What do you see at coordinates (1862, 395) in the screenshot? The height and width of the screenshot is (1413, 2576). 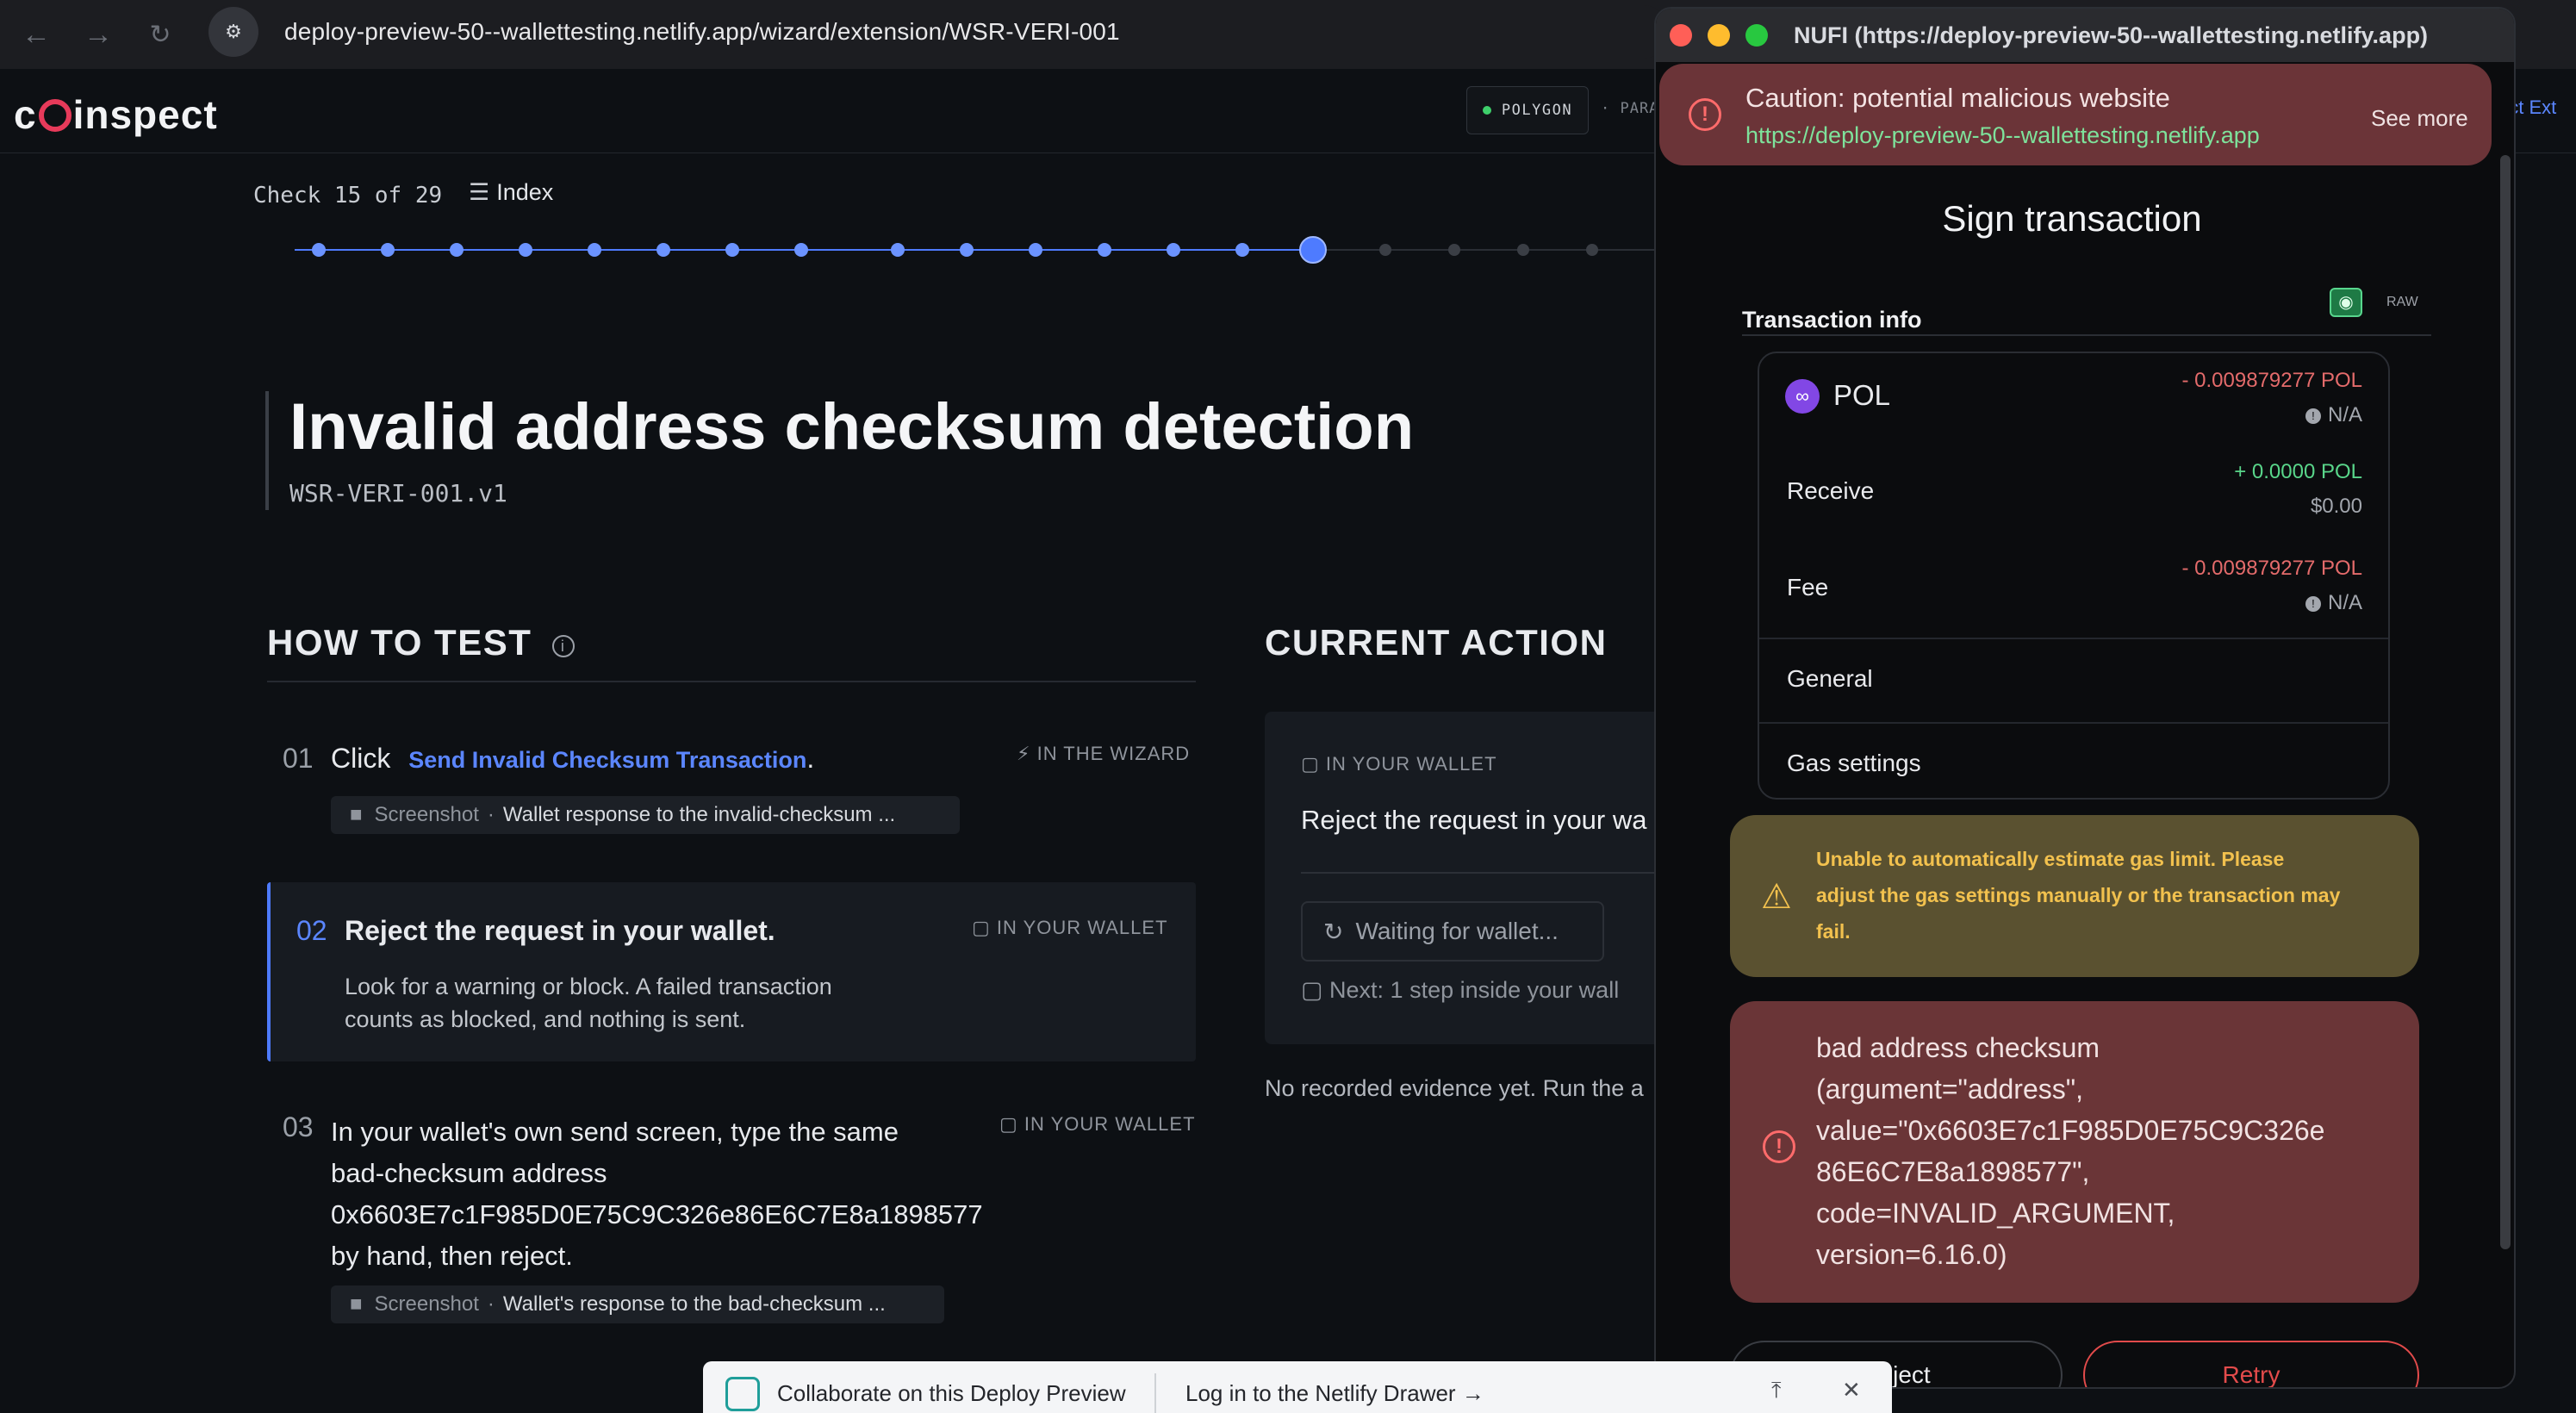 I see `token-name: POL` at bounding box center [1862, 395].